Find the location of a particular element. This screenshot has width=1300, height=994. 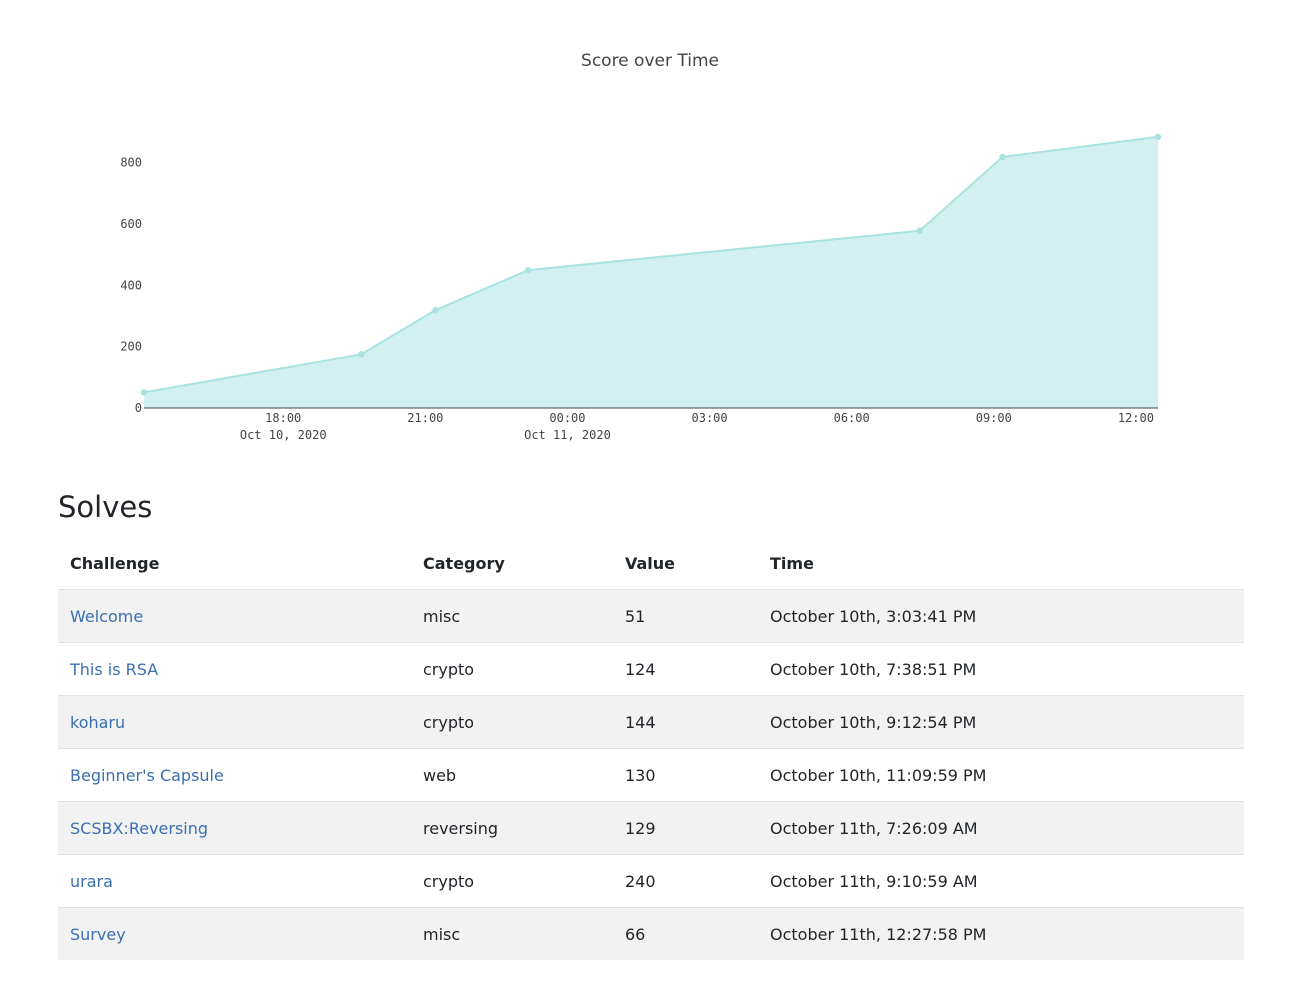

x-tick-date-label: Oct 10, 2020 is located at coordinates (283, 435).